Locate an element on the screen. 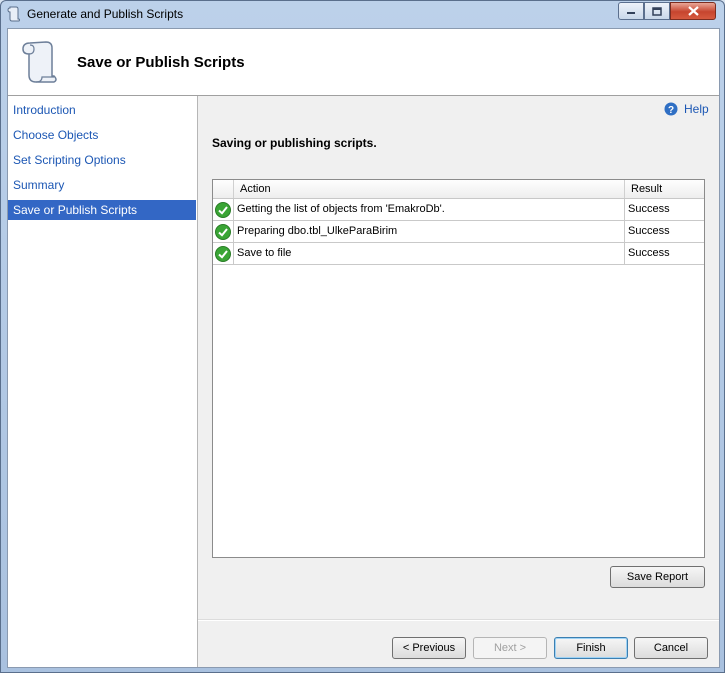  minimize-button is located at coordinates (631, 11).